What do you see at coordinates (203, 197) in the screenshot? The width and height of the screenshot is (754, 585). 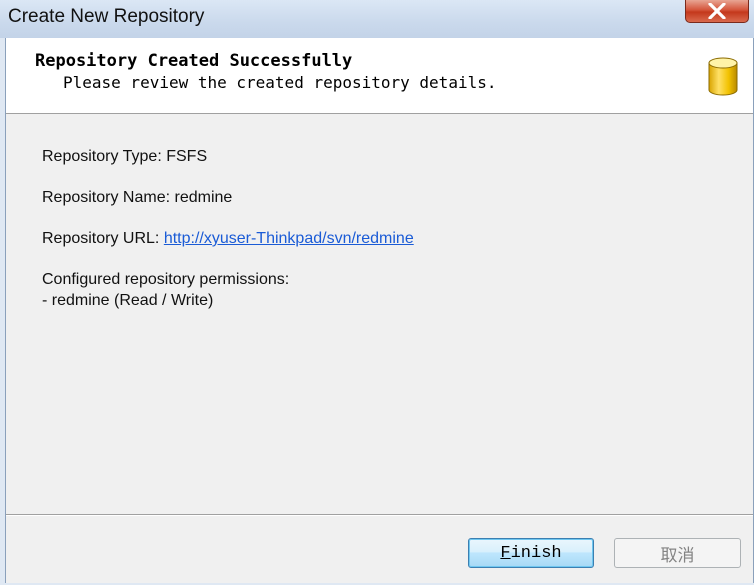 I see `repository-name-value: redmine` at bounding box center [203, 197].